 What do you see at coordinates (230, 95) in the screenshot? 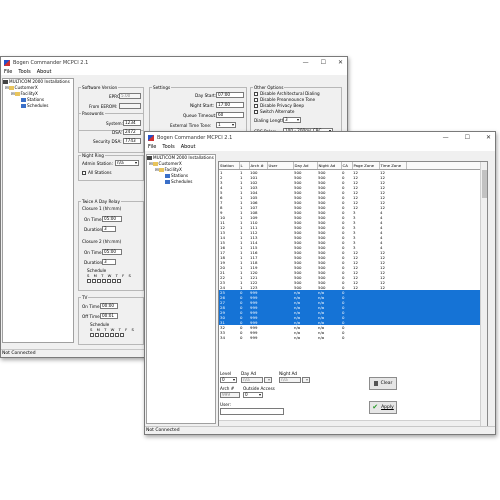
I see `day-start-field: 07:00` at bounding box center [230, 95].